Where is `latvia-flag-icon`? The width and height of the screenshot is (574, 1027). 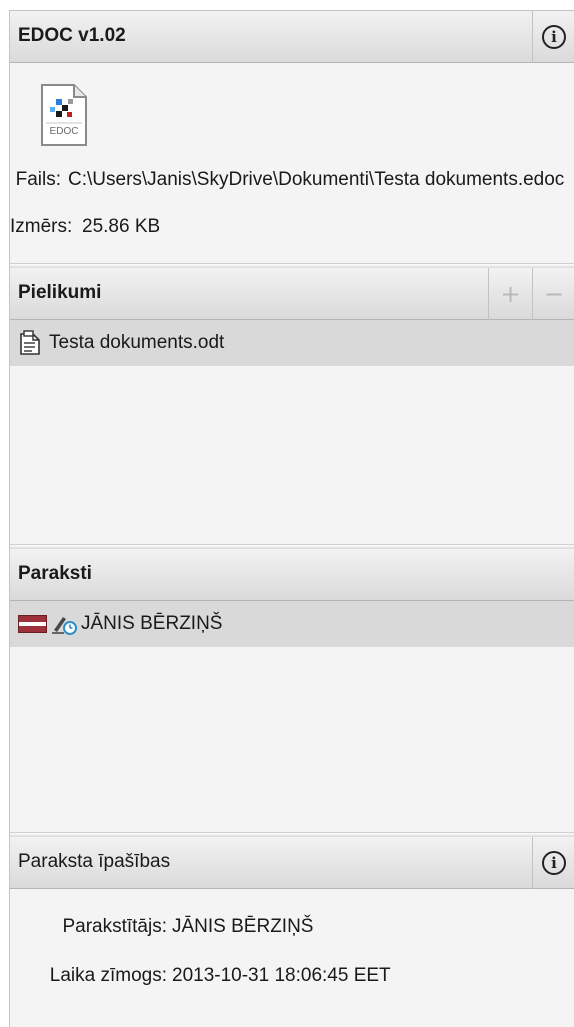 latvia-flag-icon is located at coordinates (32, 624).